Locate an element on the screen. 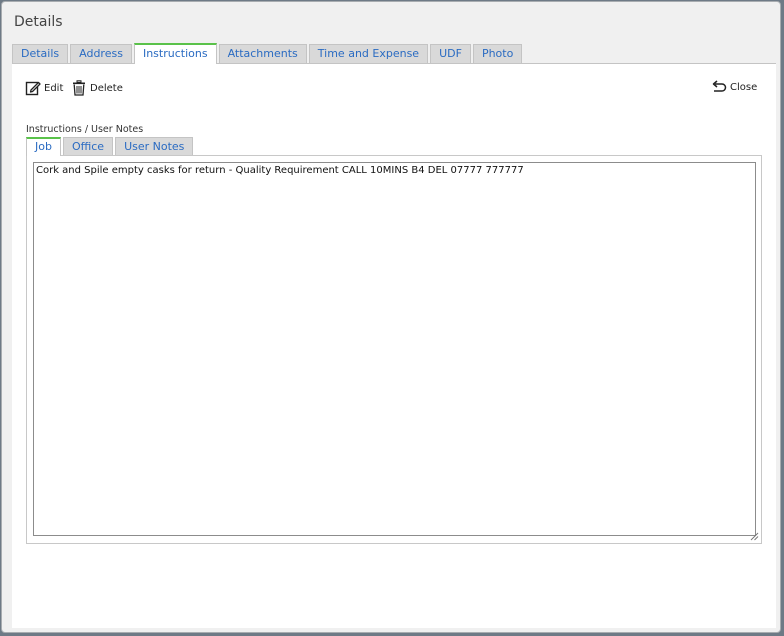  edit-button: Edit is located at coordinates (44, 88).